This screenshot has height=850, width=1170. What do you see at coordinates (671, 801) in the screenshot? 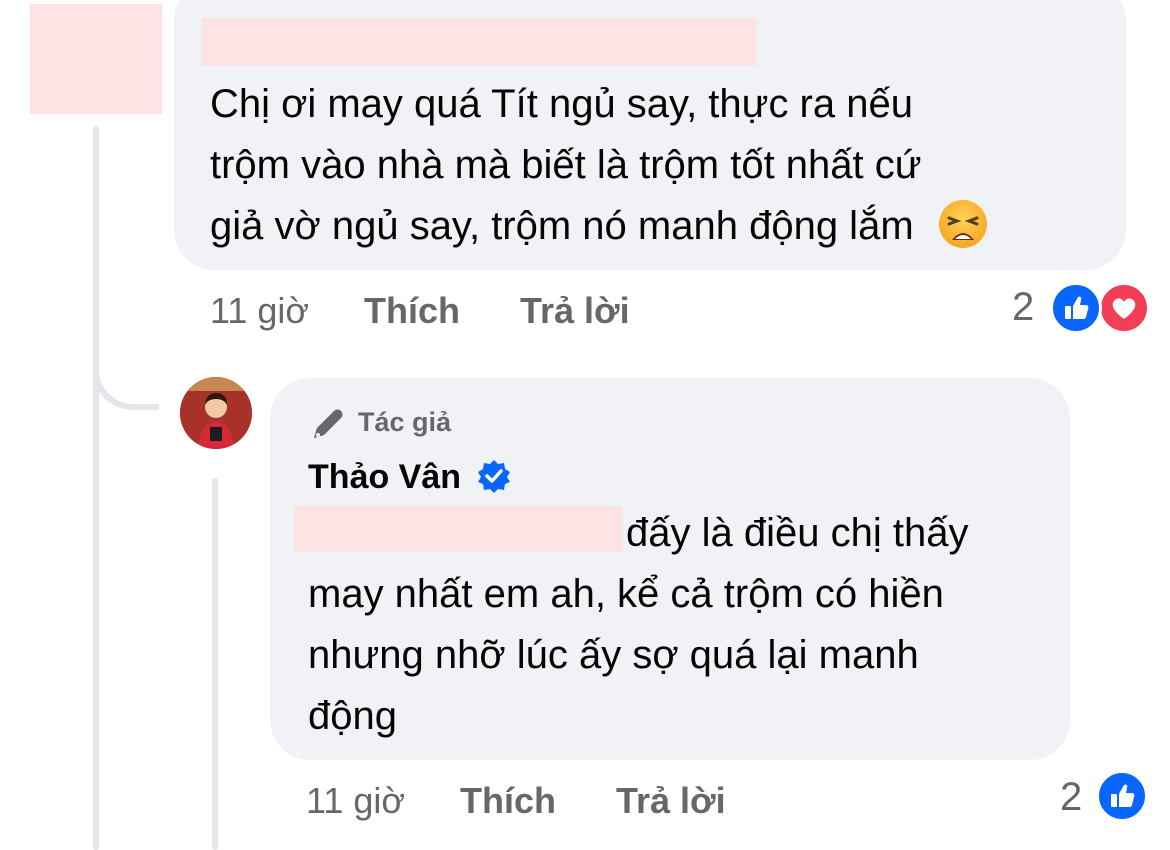
I see `reply-reply-button: Trả lời` at bounding box center [671, 801].